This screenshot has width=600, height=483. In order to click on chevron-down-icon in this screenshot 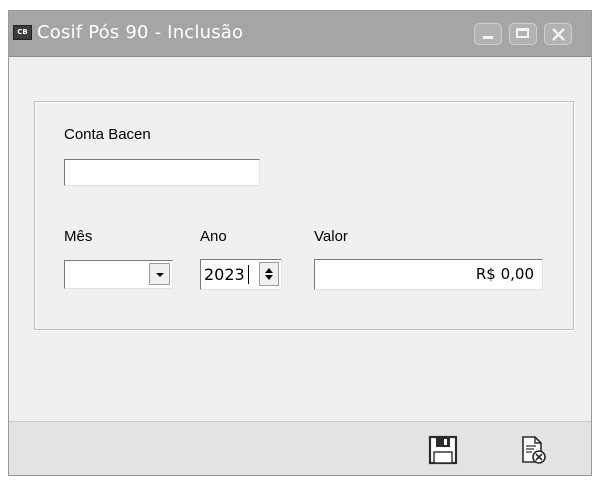, I will do `click(160, 275)`.